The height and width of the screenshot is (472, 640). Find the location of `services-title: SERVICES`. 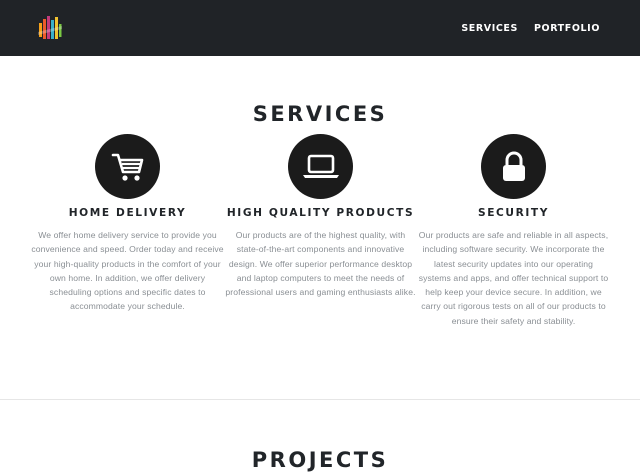

services-title: SERVICES is located at coordinates (320, 114).